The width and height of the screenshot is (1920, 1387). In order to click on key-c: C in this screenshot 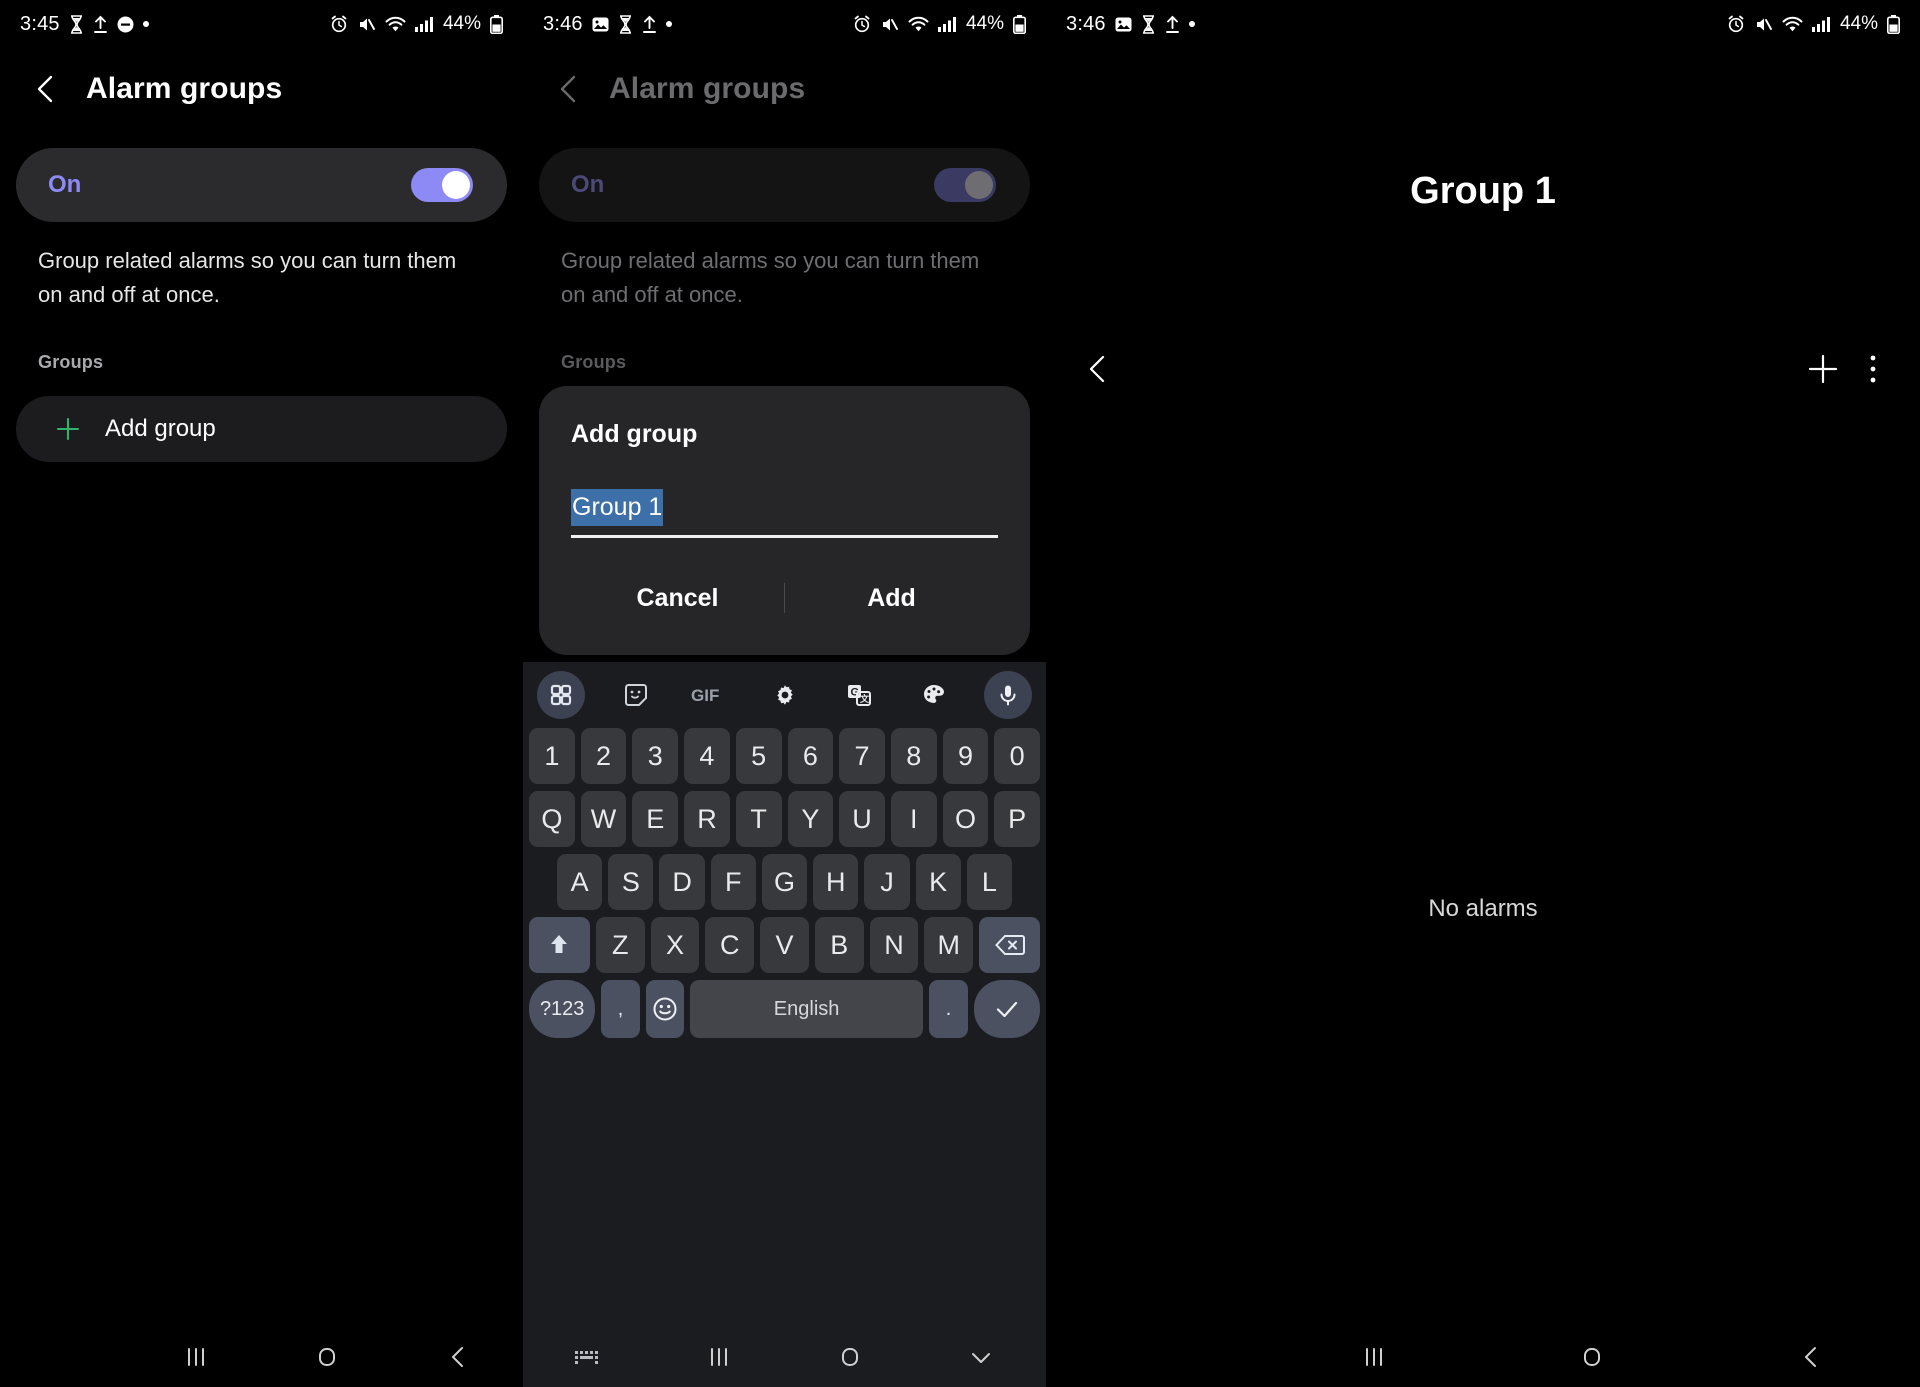, I will do `click(730, 945)`.